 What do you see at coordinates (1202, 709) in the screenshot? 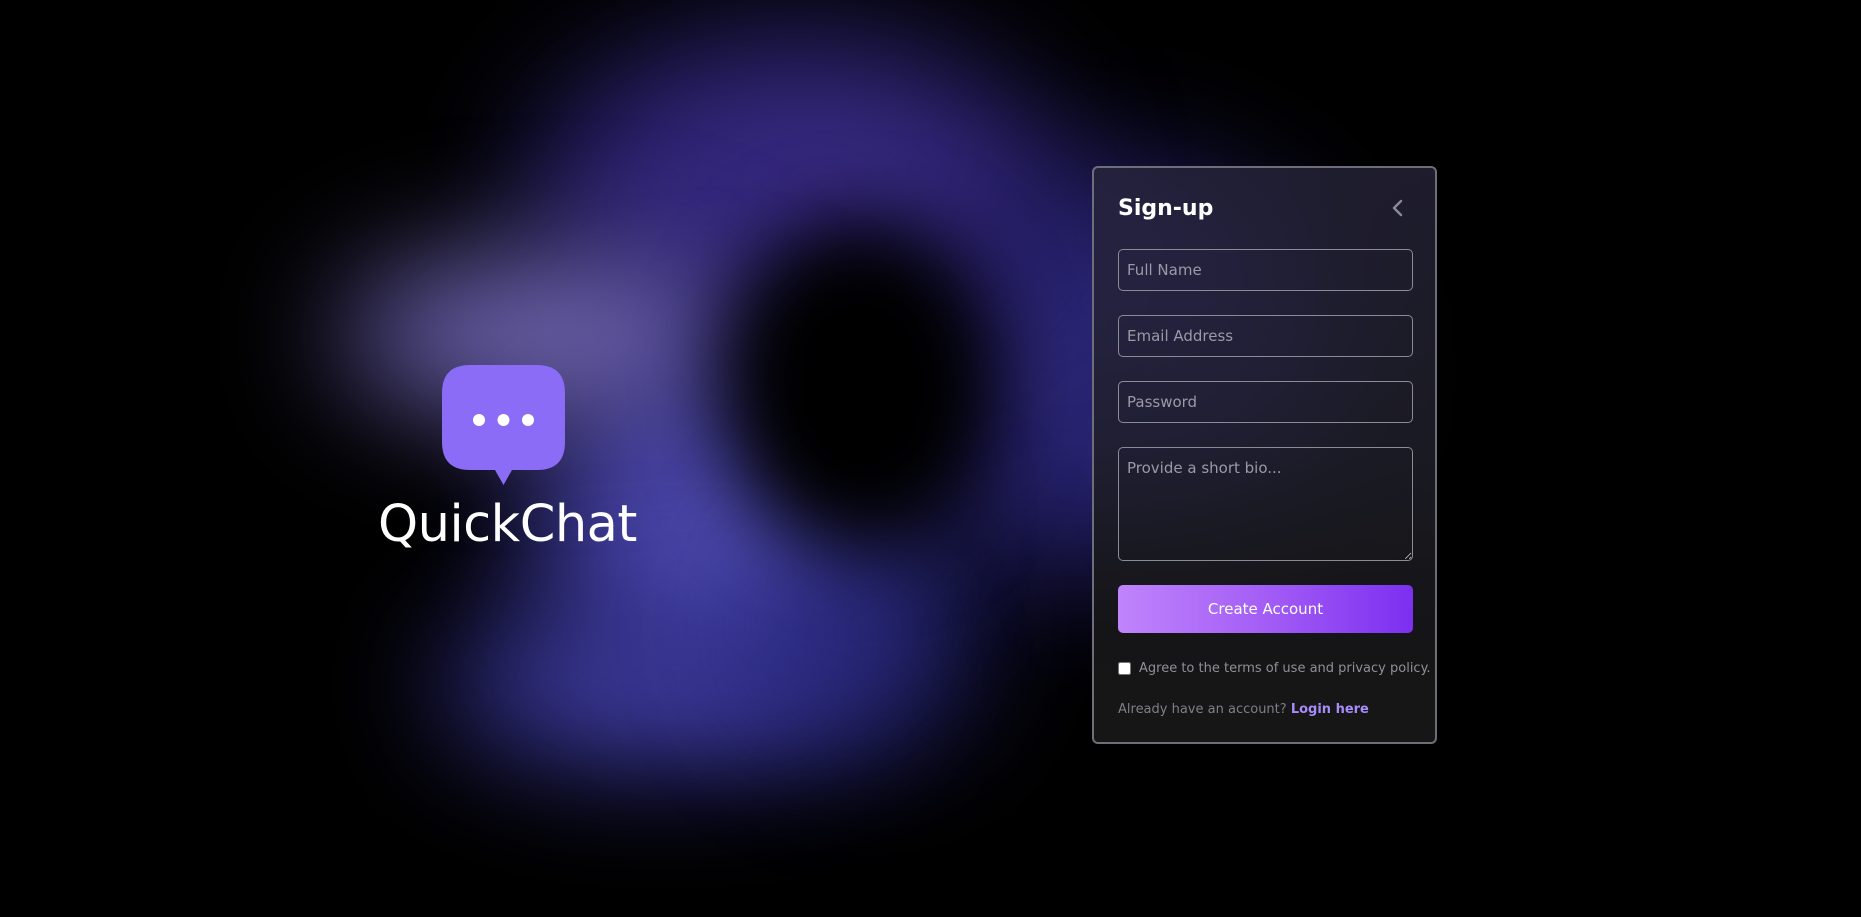
I see `login-prompt: Already have an account?` at bounding box center [1202, 709].